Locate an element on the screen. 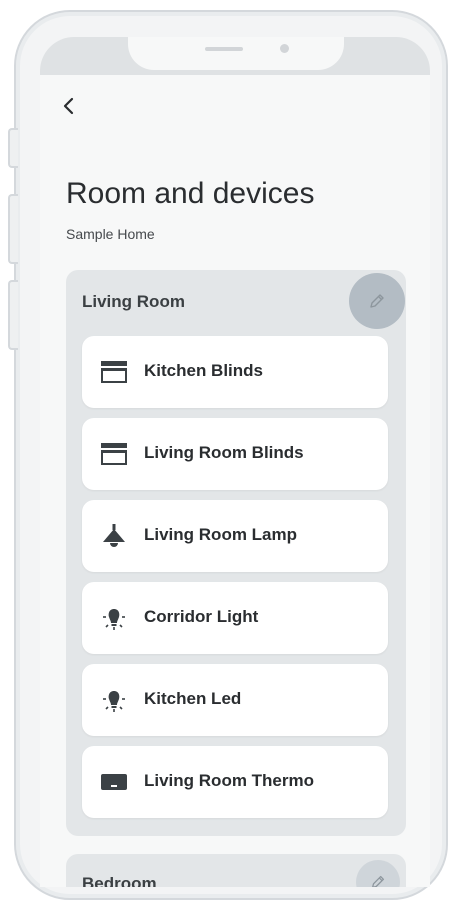 The image size is (449, 906). device-name: Living Room Blinds is located at coordinates (224, 452).